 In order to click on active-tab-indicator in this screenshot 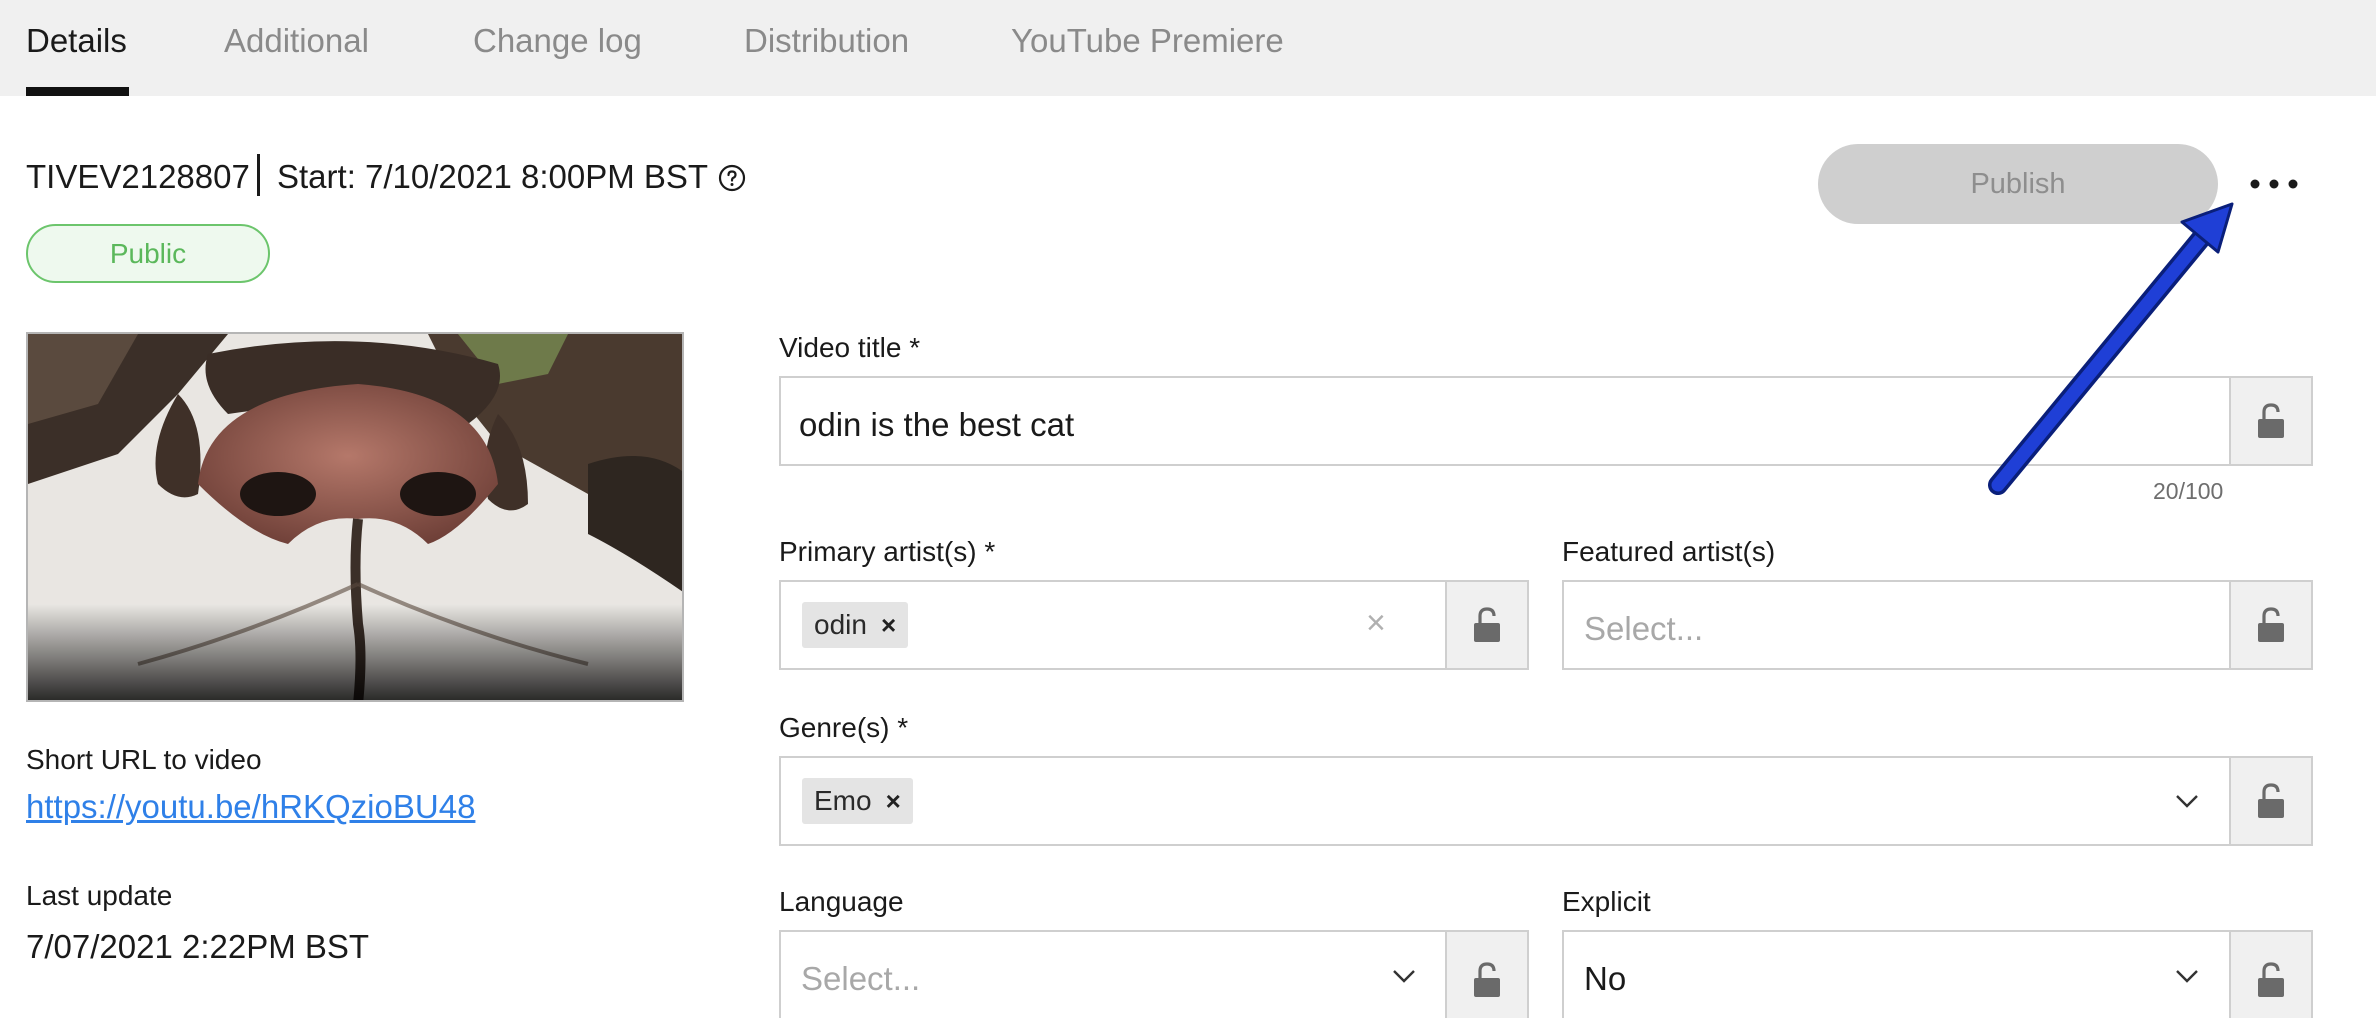, I will do `click(77, 91)`.